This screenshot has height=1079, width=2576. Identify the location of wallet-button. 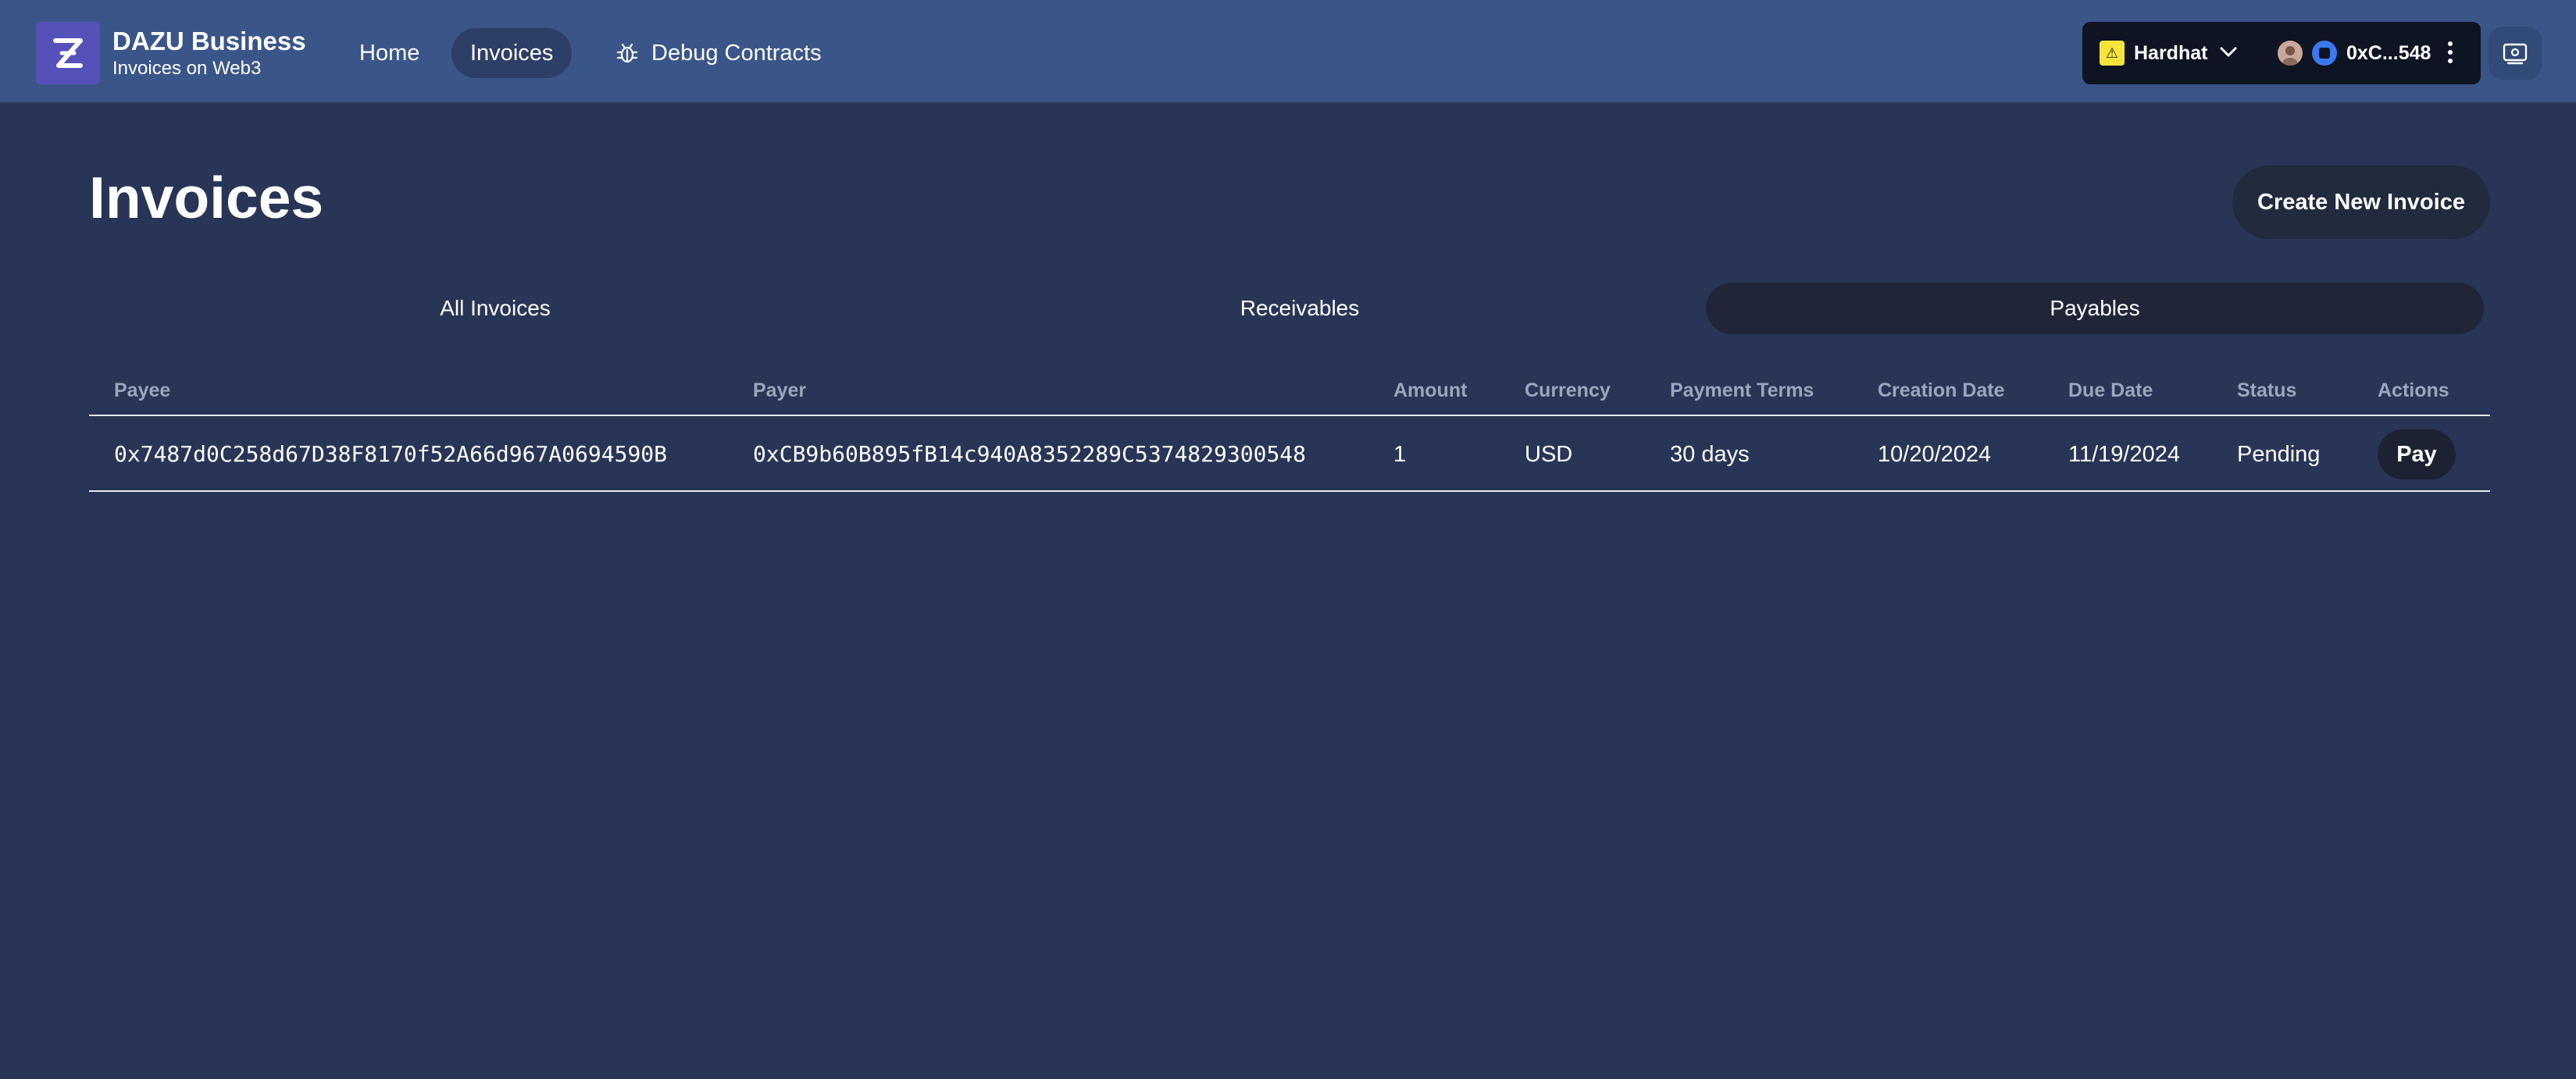
(2515, 54).